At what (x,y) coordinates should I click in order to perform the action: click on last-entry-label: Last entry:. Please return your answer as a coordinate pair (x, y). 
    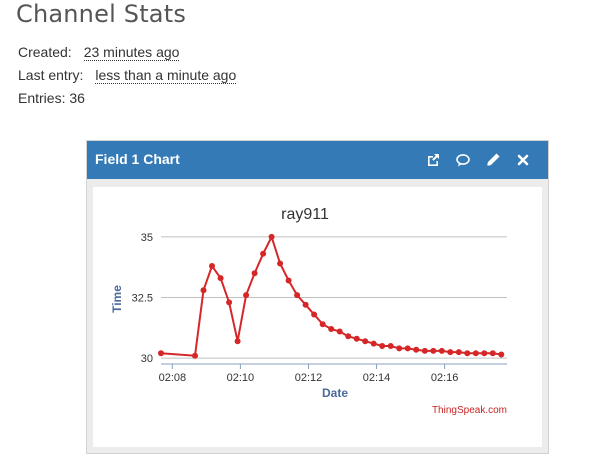
    Looking at the image, I should click on (51, 75).